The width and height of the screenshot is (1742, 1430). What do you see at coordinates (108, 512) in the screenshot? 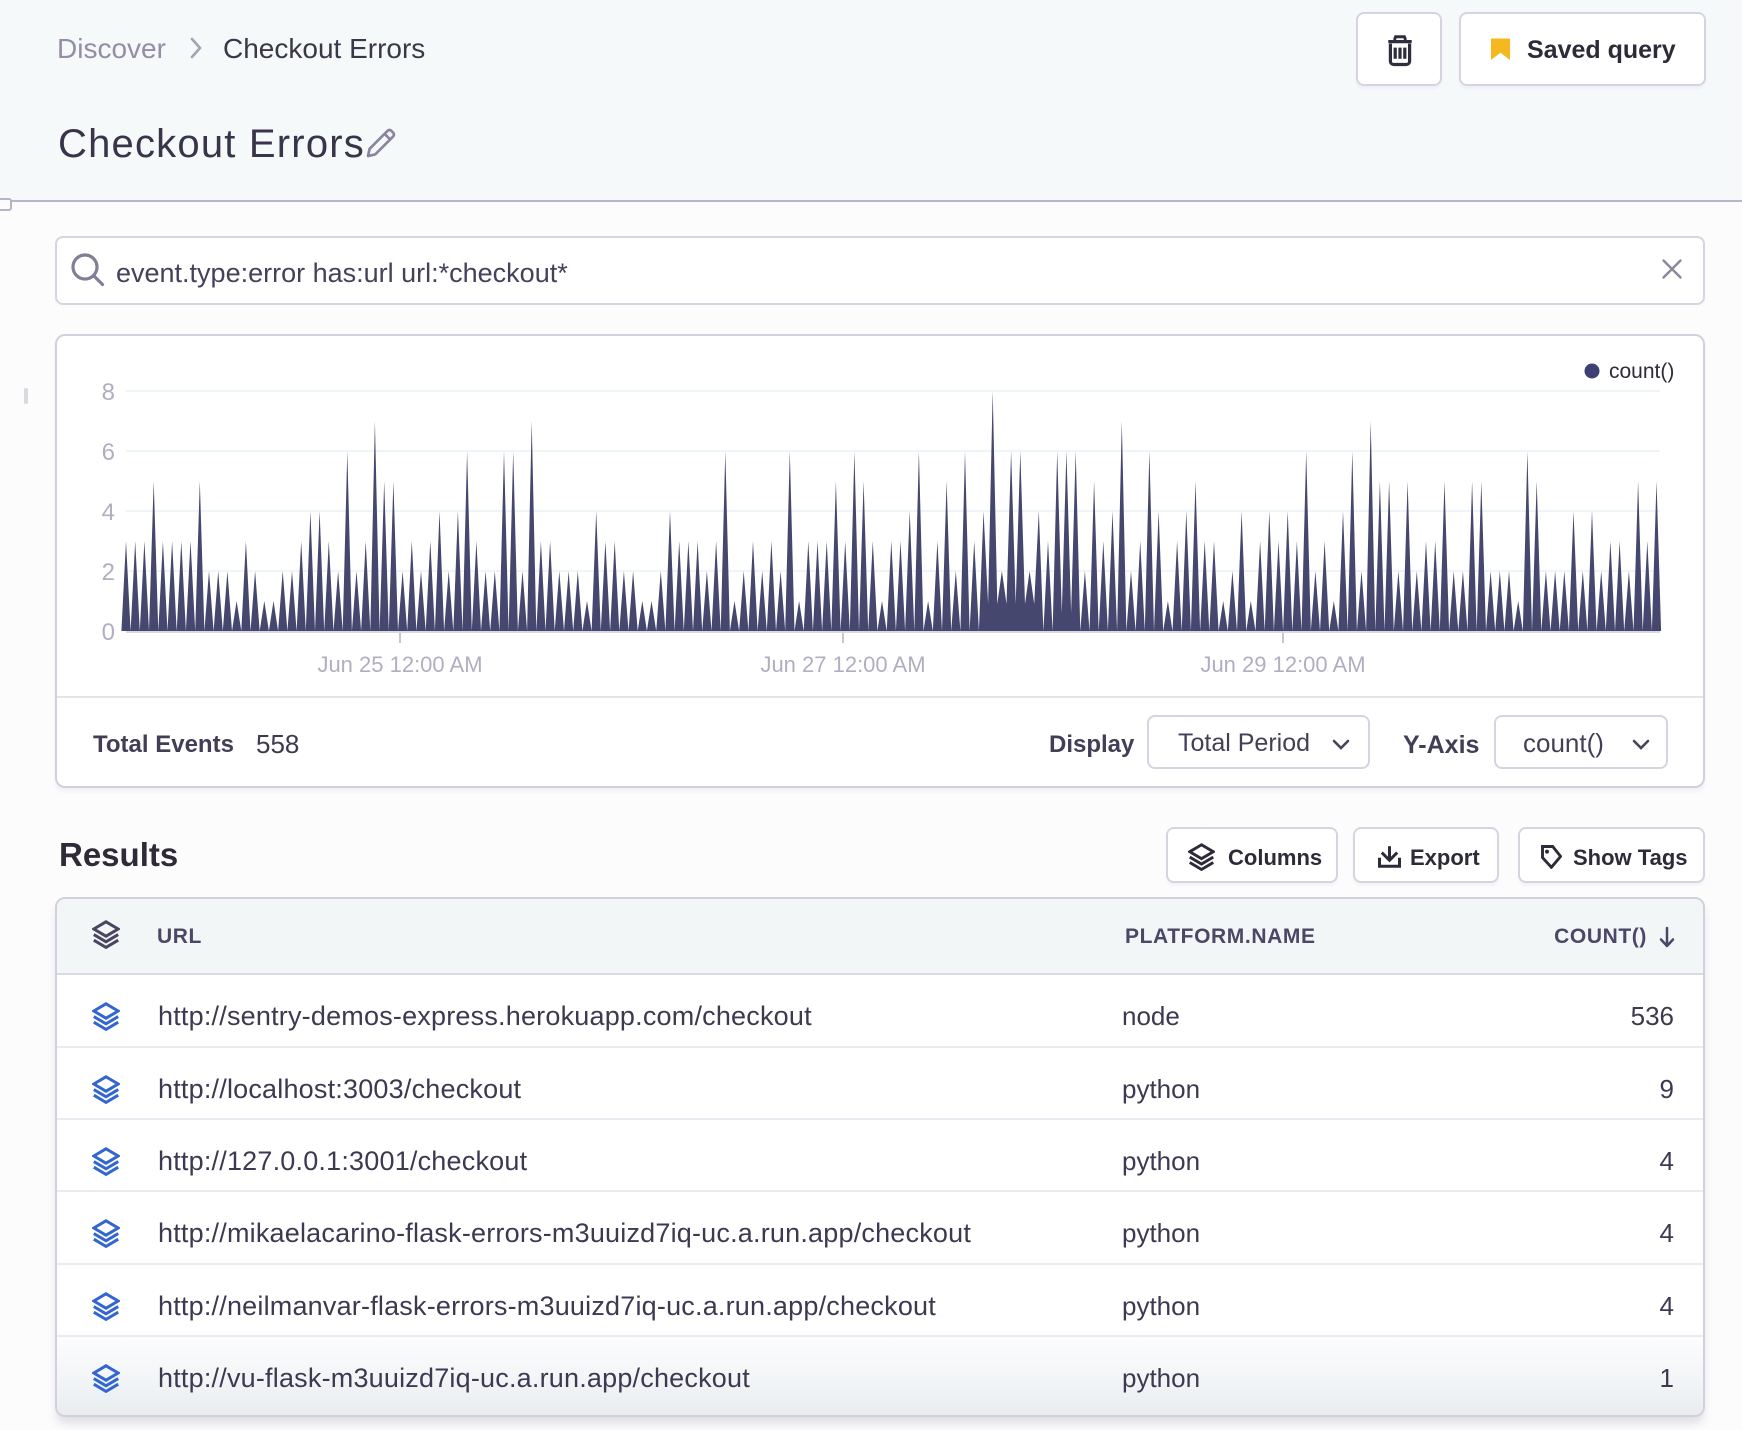
I see `svg-text: 4` at bounding box center [108, 512].